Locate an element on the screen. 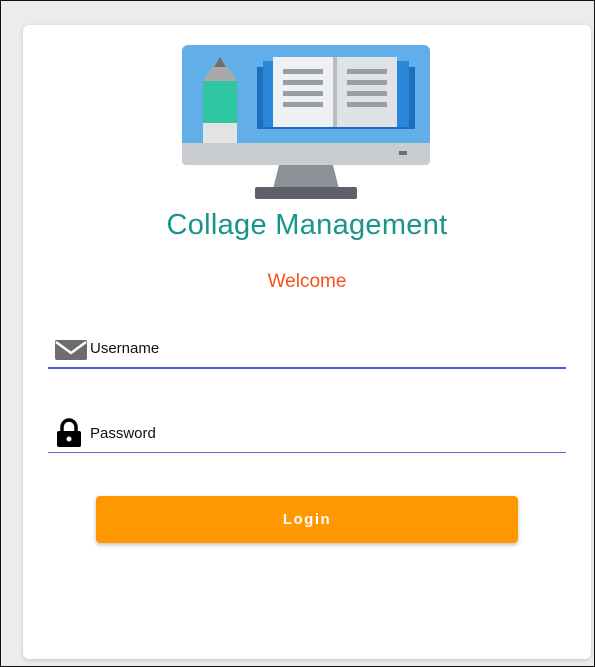 The height and width of the screenshot is (667, 595). welcome-text: Welcome is located at coordinates (307, 281).